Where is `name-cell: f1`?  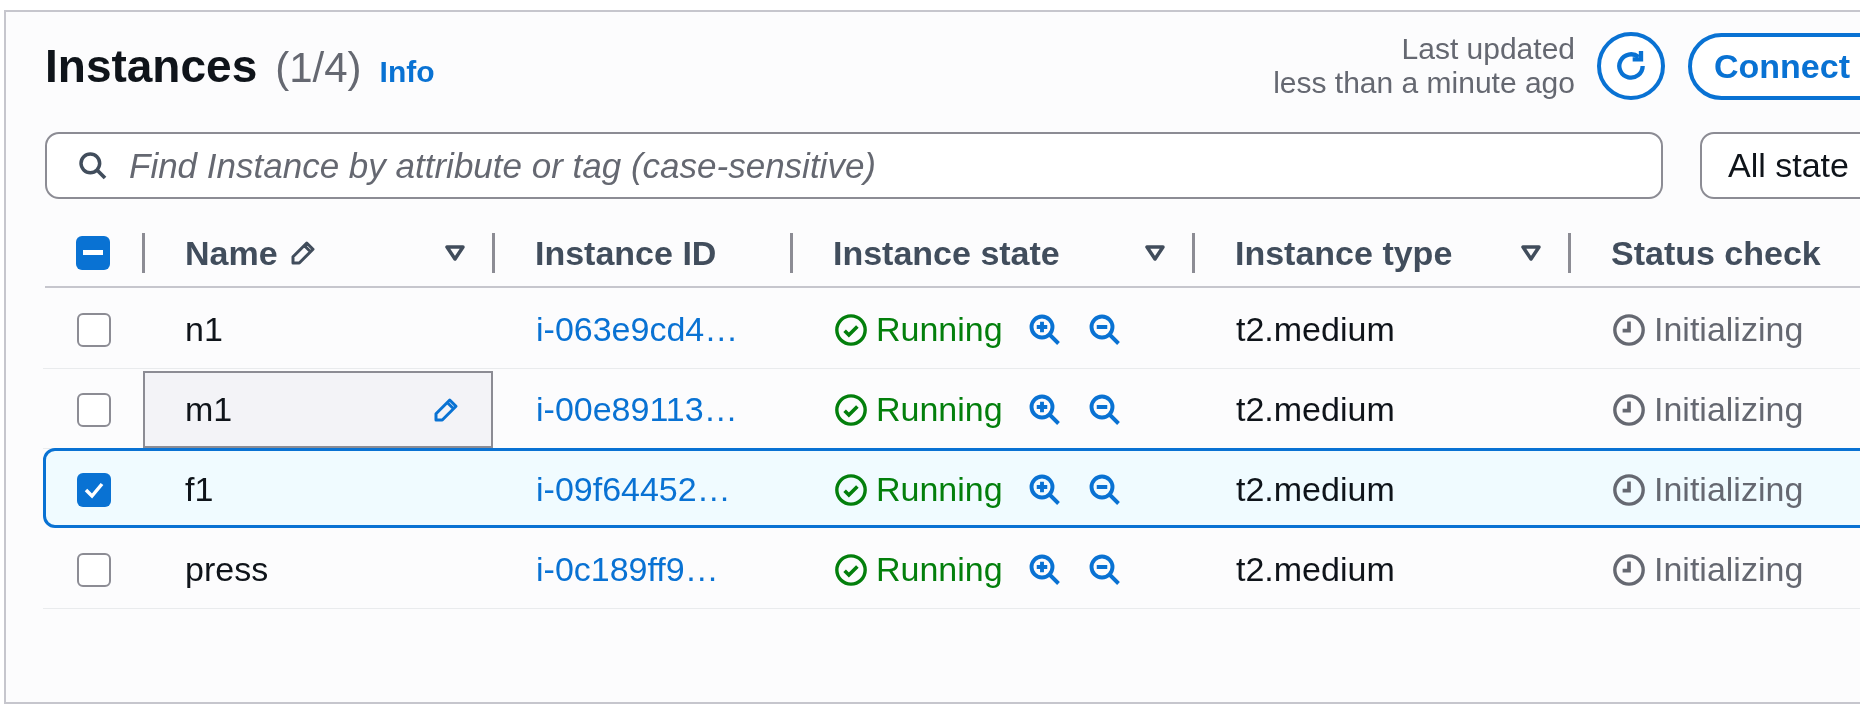 name-cell: f1 is located at coordinates (318, 489).